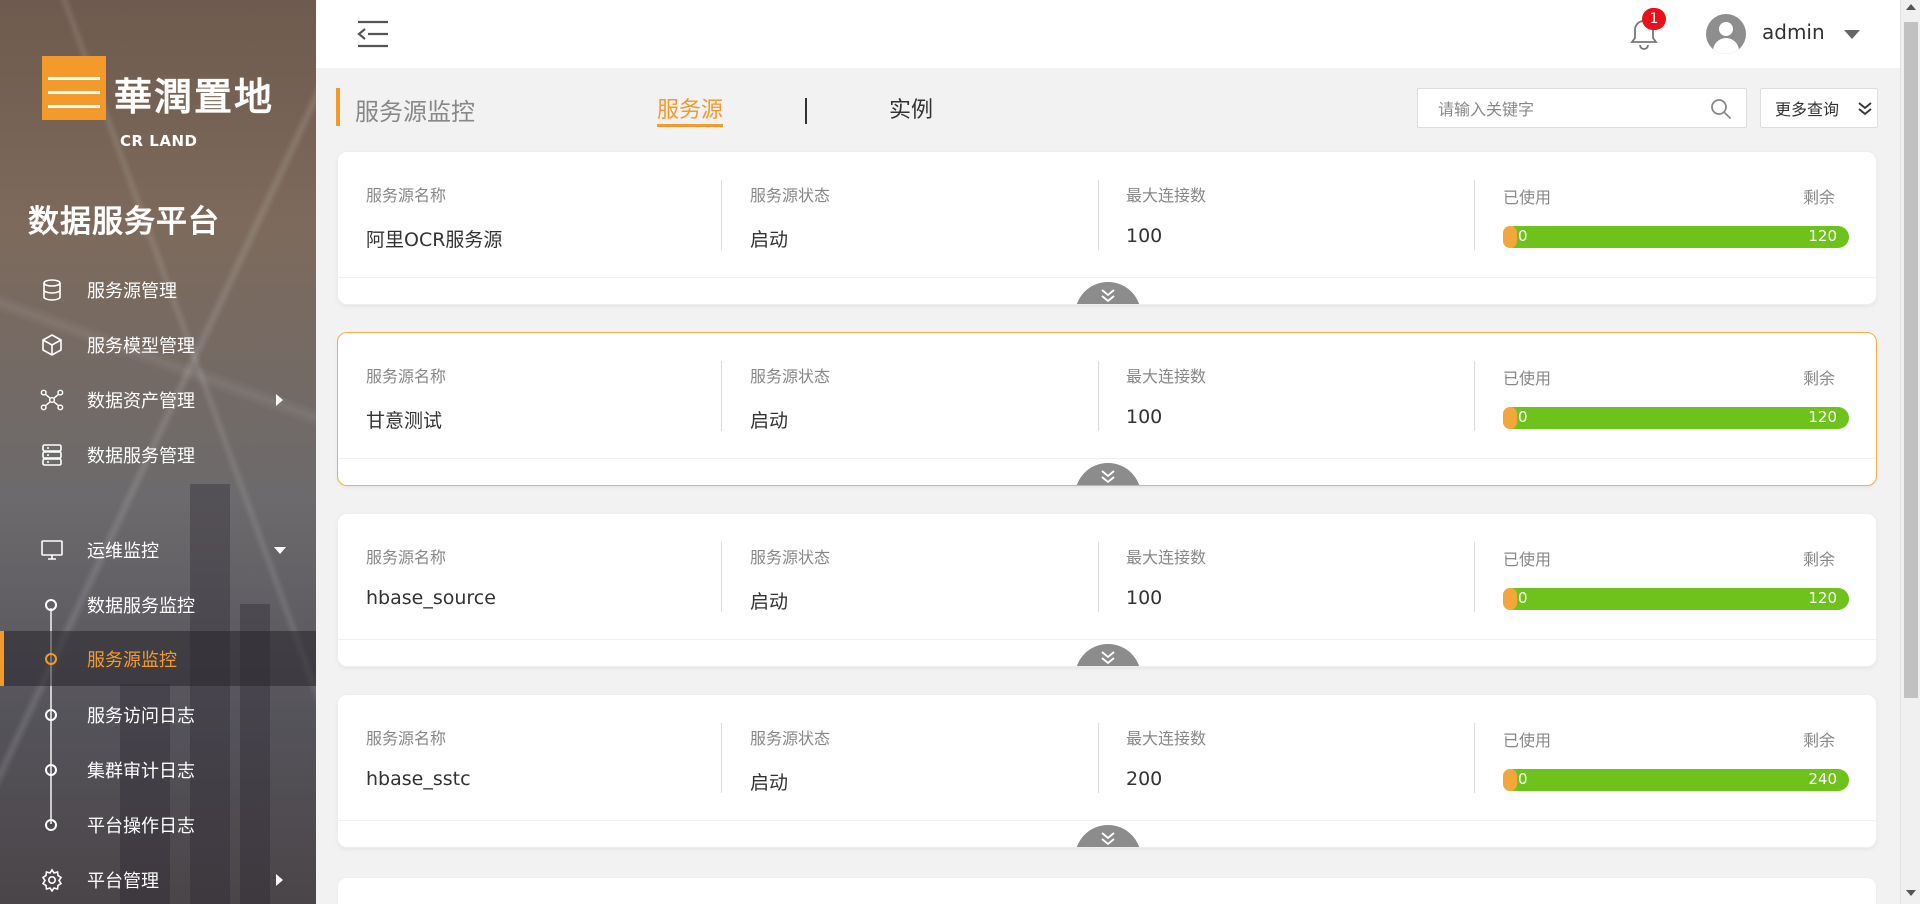  I want to click on tab-instance: 实例, so click(911, 108).